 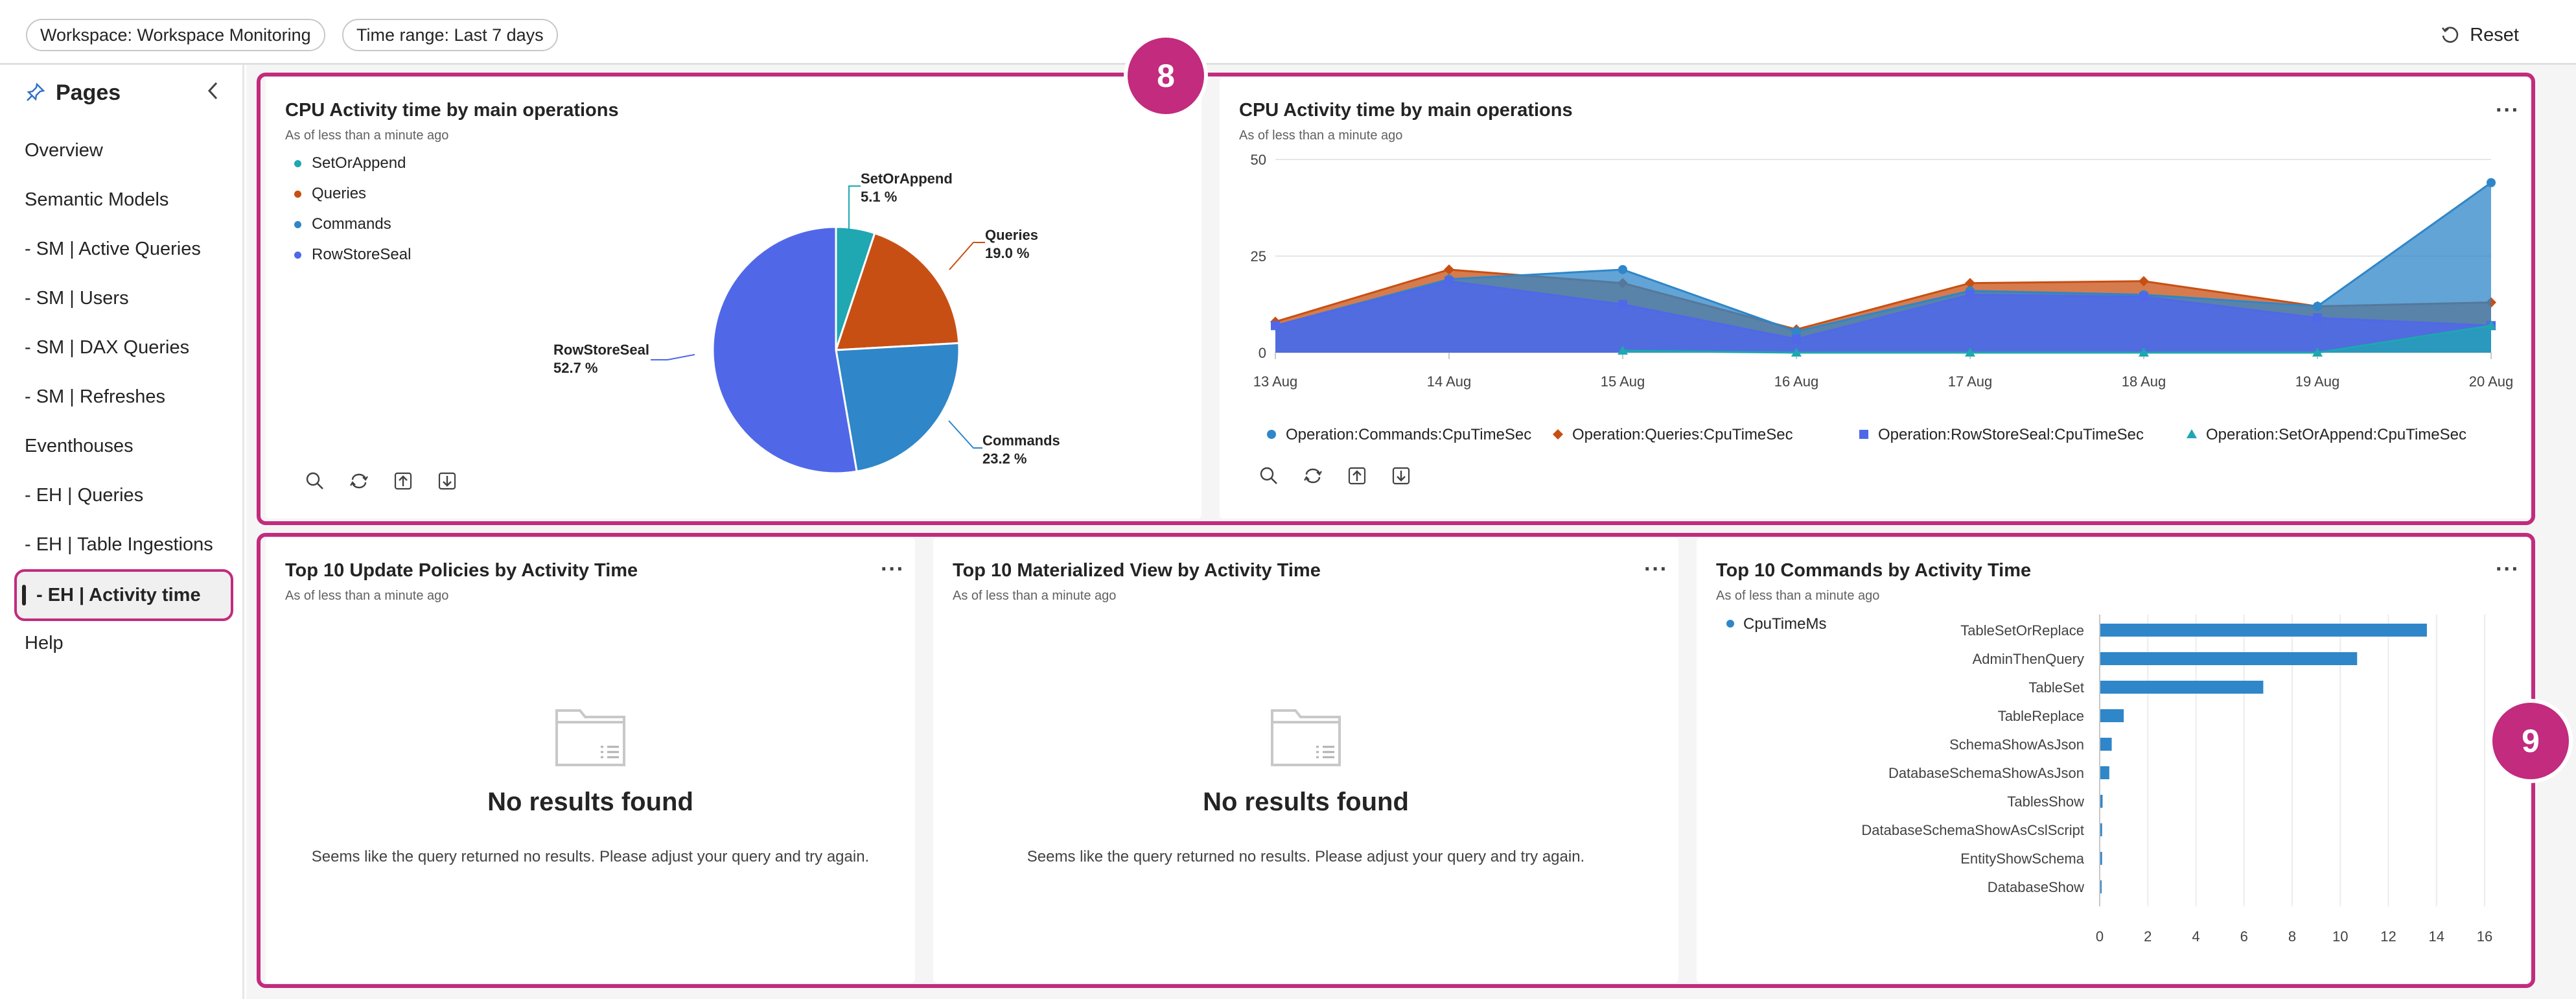 What do you see at coordinates (64, 150) in the screenshot?
I see `sidebar-item: Overview` at bounding box center [64, 150].